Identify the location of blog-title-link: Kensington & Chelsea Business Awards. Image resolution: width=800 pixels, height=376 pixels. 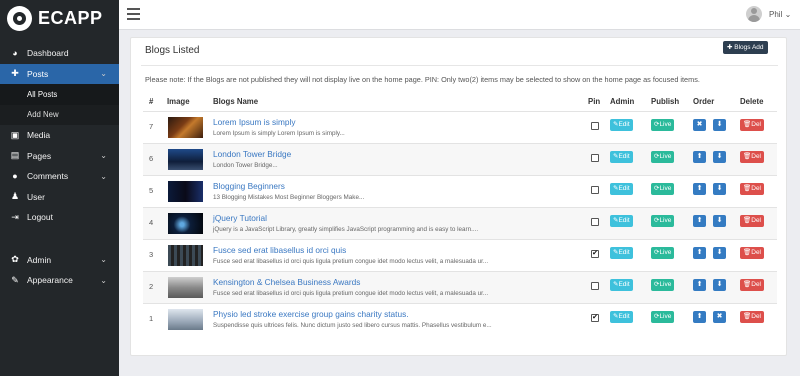
(286, 282).